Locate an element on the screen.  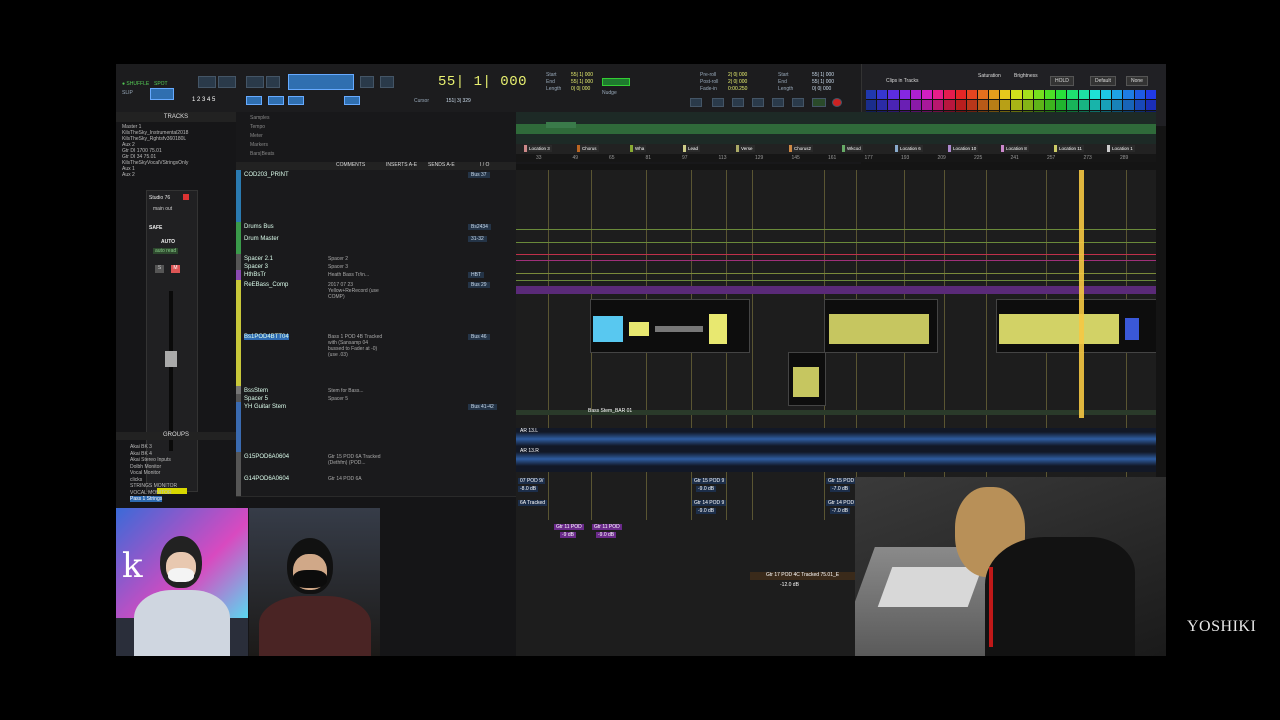
track-name: ReEBass_Comp is located at coordinates (266, 285).